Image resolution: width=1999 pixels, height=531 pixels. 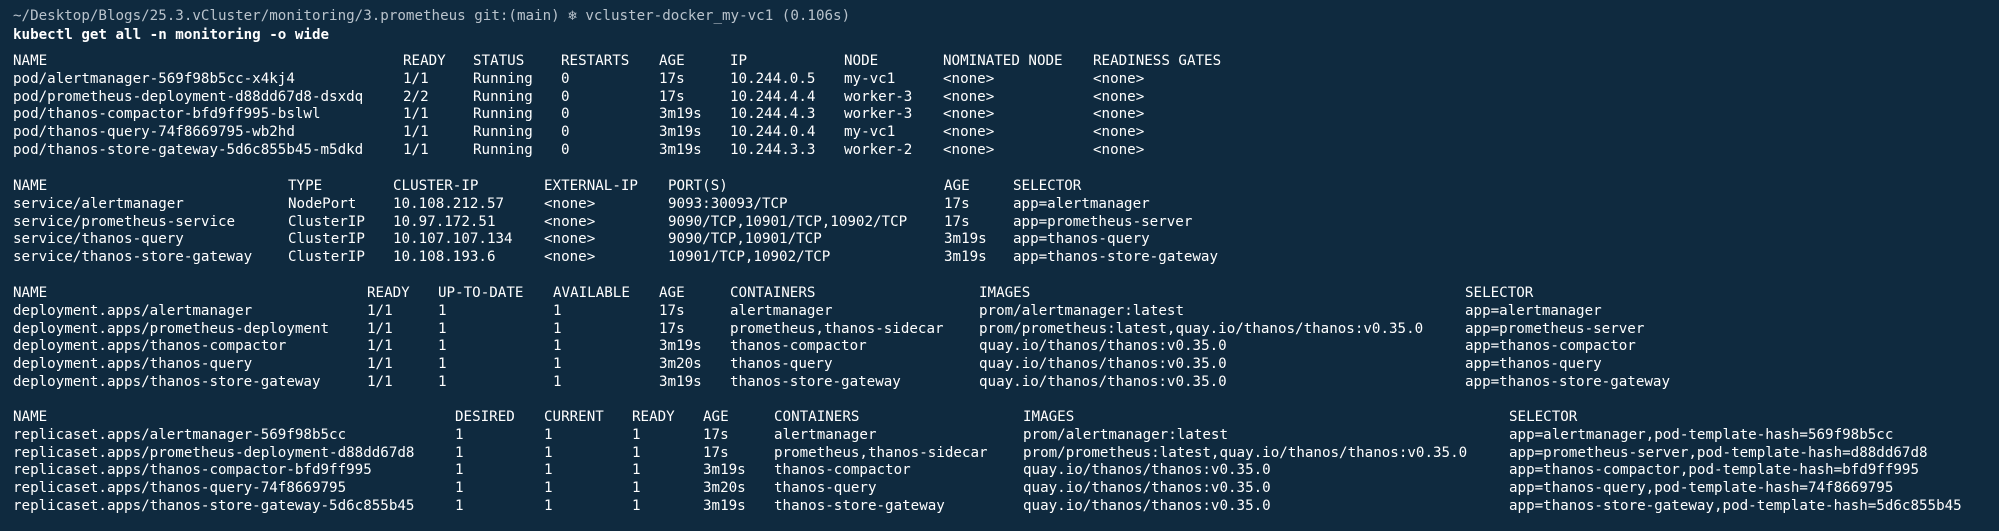 I want to click on deployments-cell: deployment.apps/thanos-store-gateway, so click(x=167, y=382).